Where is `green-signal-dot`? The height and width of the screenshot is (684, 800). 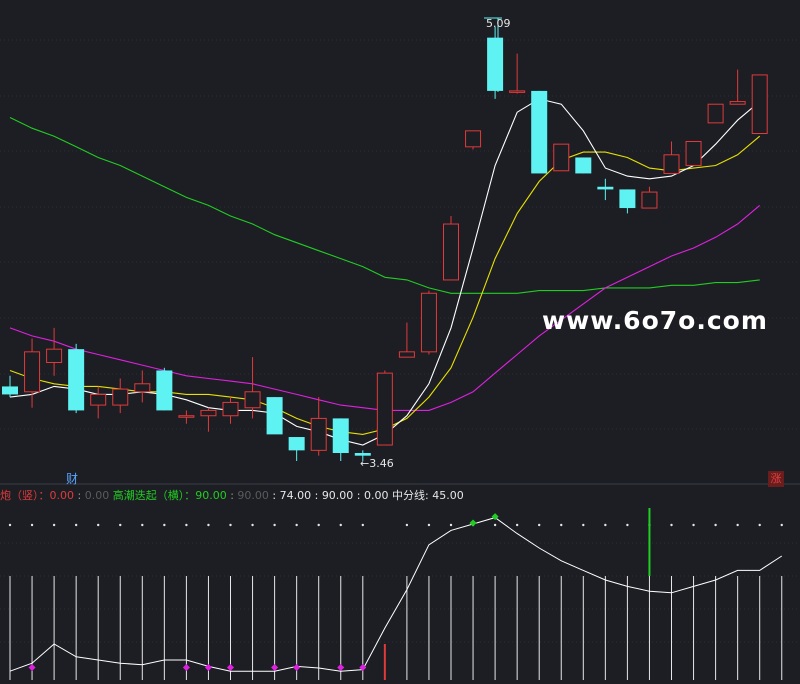 green-signal-dot is located at coordinates (473, 523).